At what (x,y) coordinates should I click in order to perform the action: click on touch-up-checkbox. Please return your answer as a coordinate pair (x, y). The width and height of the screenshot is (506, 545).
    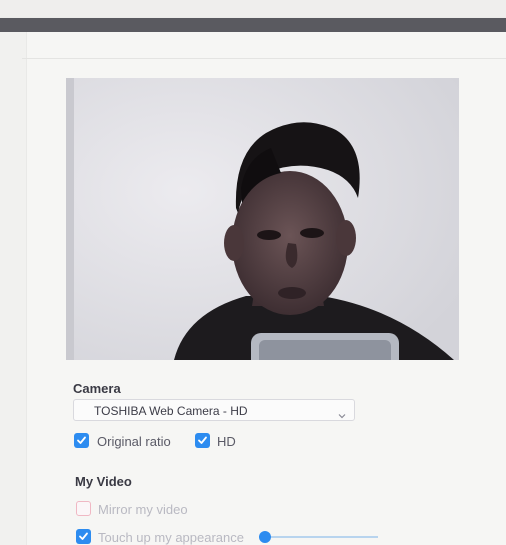
    Looking at the image, I should click on (83, 536).